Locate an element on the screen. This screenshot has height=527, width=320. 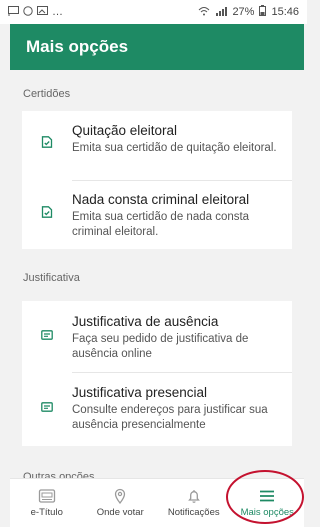
option-title: Quitação eleitoral is located at coordinates (125, 130).